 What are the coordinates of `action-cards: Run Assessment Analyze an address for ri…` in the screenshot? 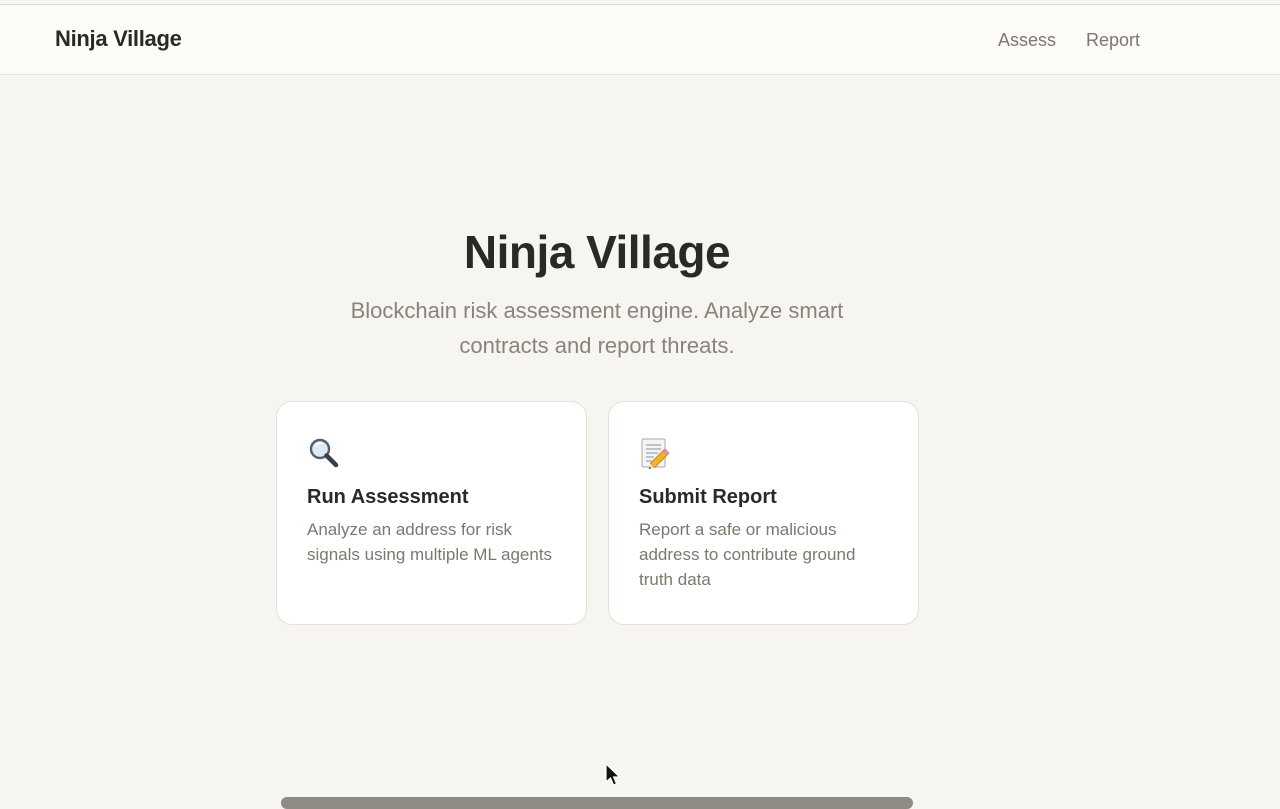 It's located at (597, 513).